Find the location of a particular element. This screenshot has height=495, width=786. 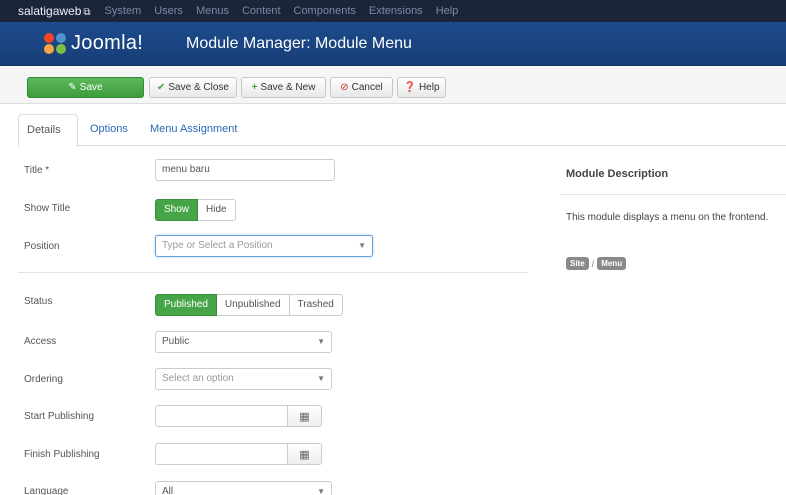

title-input: menu baru is located at coordinates (245, 170).